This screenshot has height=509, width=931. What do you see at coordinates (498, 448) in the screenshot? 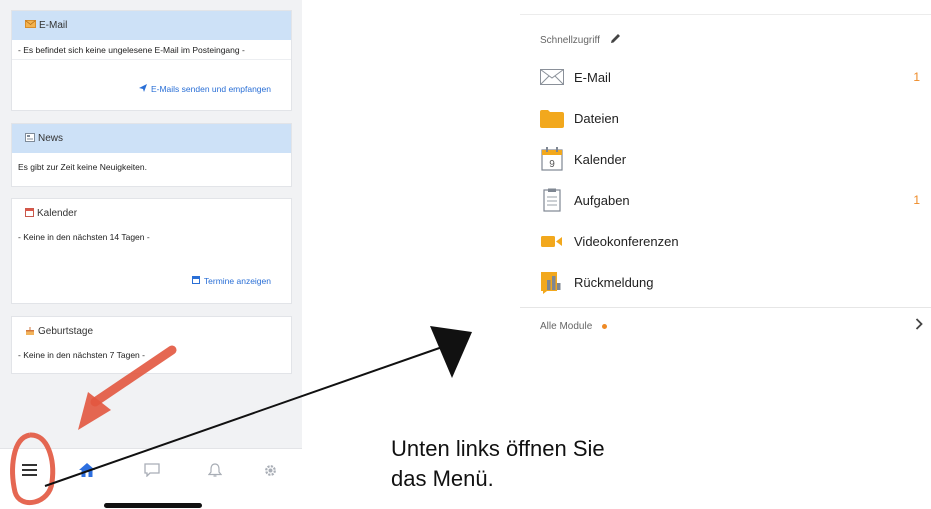
I see `caption-line-1: Unten links öffnen Sie` at bounding box center [498, 448].